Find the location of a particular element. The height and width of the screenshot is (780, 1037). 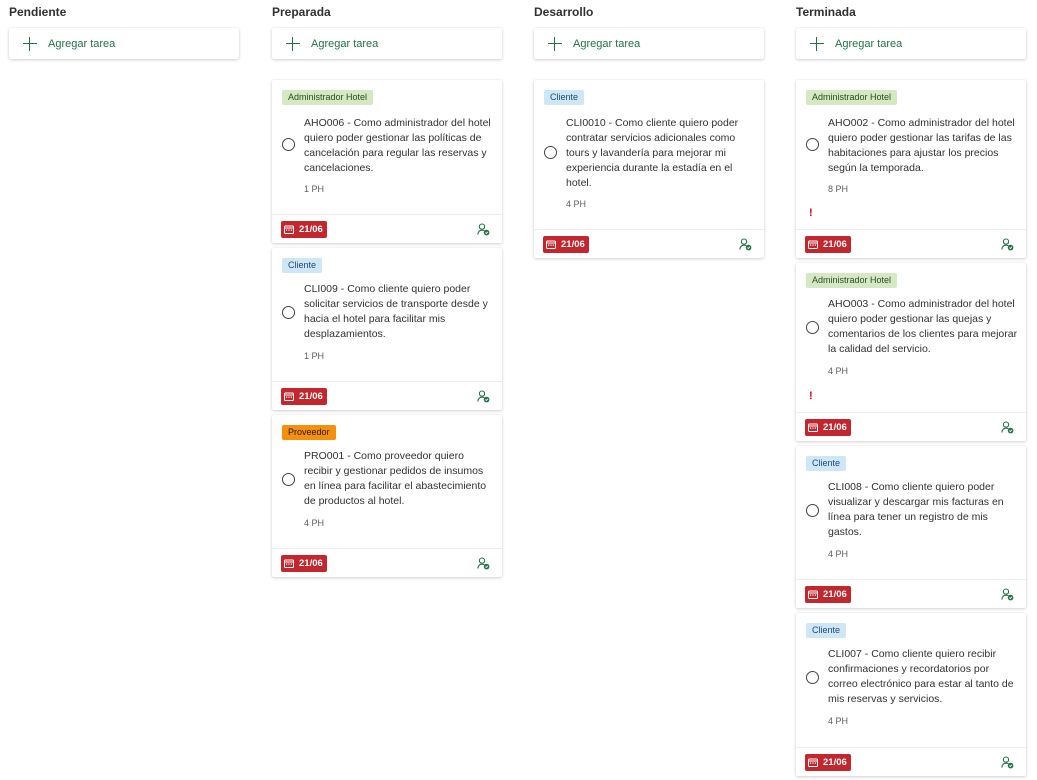

column-title: Desarrollo is located at coordinates (564, 12).